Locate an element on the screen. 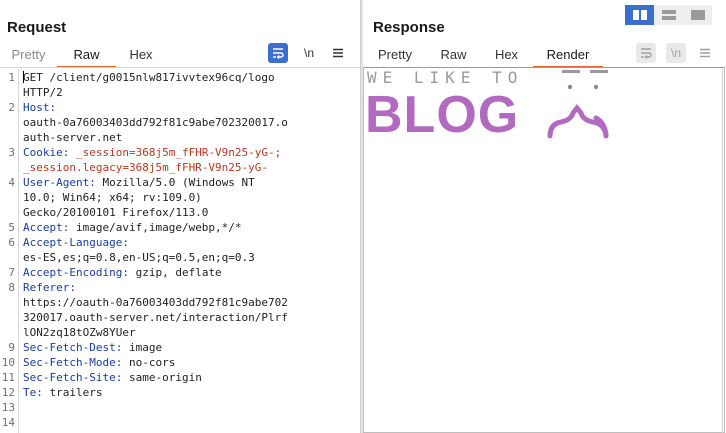 The height and width of the screenshot is (433, 726). header-value: no-cors is located at coordinates (149, 362).